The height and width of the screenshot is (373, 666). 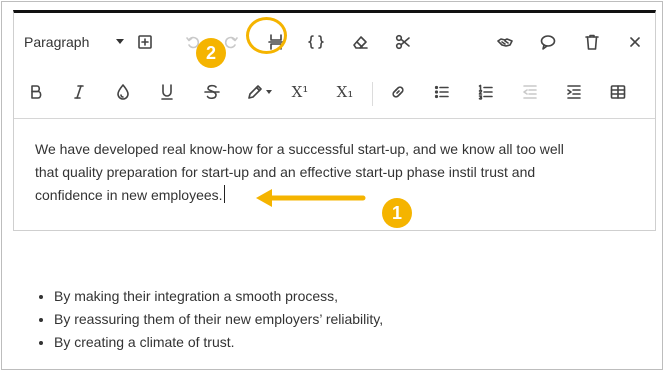 I want to click on italic-icon, so click(x=79, y=92).